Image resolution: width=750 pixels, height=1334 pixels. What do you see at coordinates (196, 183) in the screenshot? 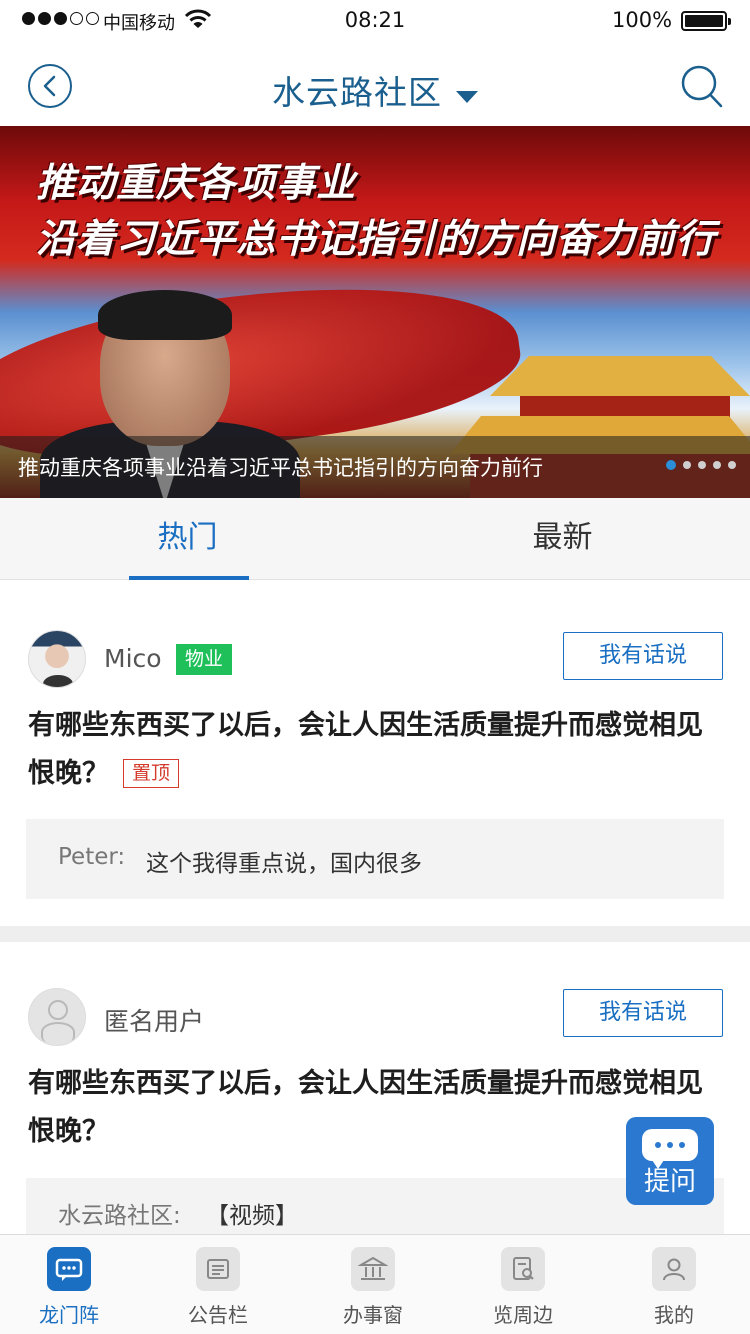
I see `banner-headline-line1: 推动重庆各项事业` at bounding box center [196, 183].